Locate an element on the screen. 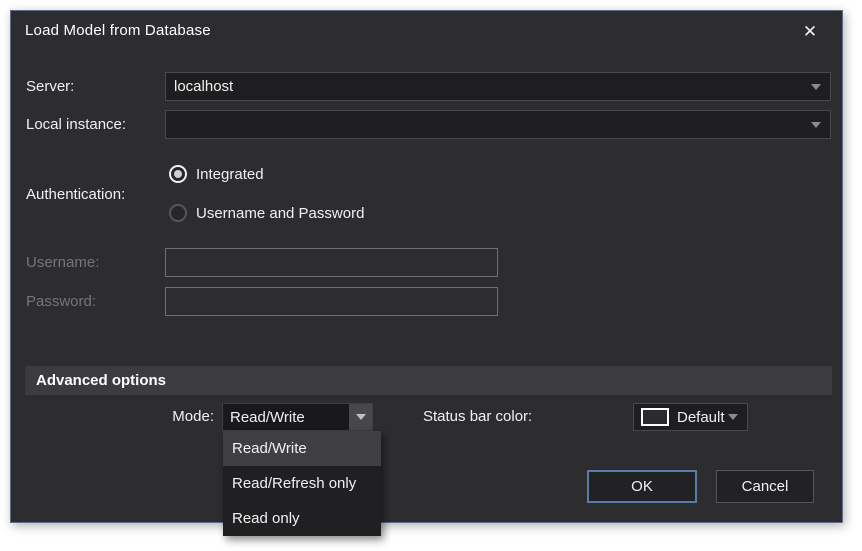  dialog-title: Load Model from Database is located at coordinates (118, 30).